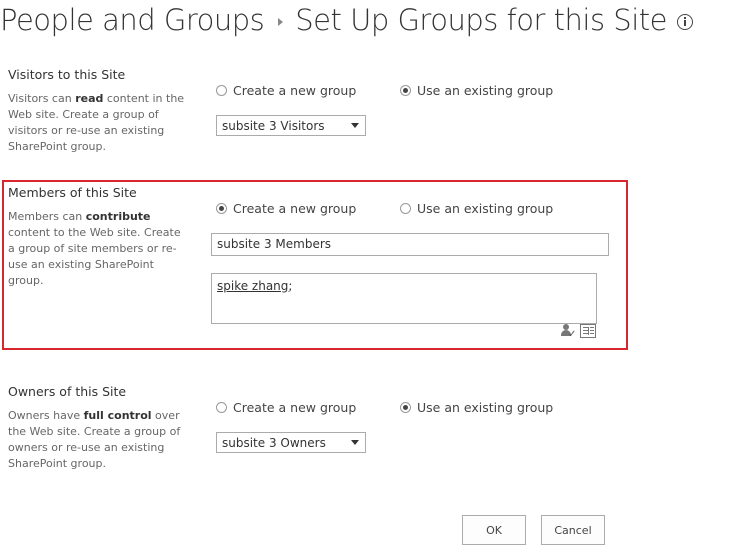 This screenshot has width=751, height=553. I want to click on owners-use-existing-radio: Use an existing group, so click(476, 407).